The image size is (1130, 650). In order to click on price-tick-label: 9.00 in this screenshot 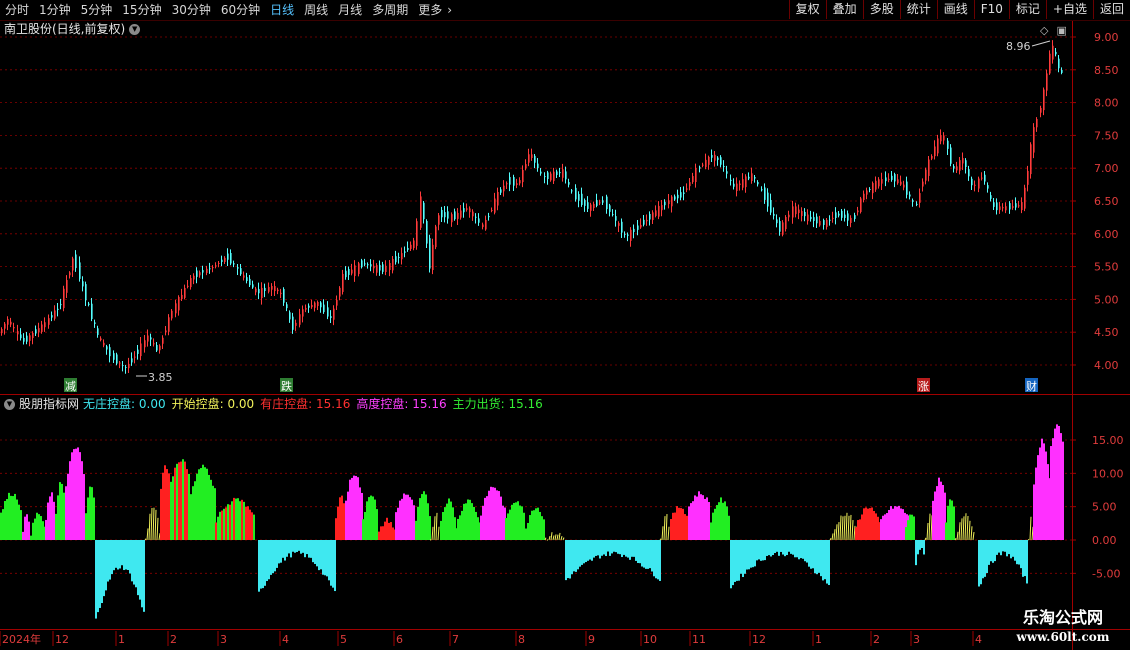, I will do `click(1106, 37)`.